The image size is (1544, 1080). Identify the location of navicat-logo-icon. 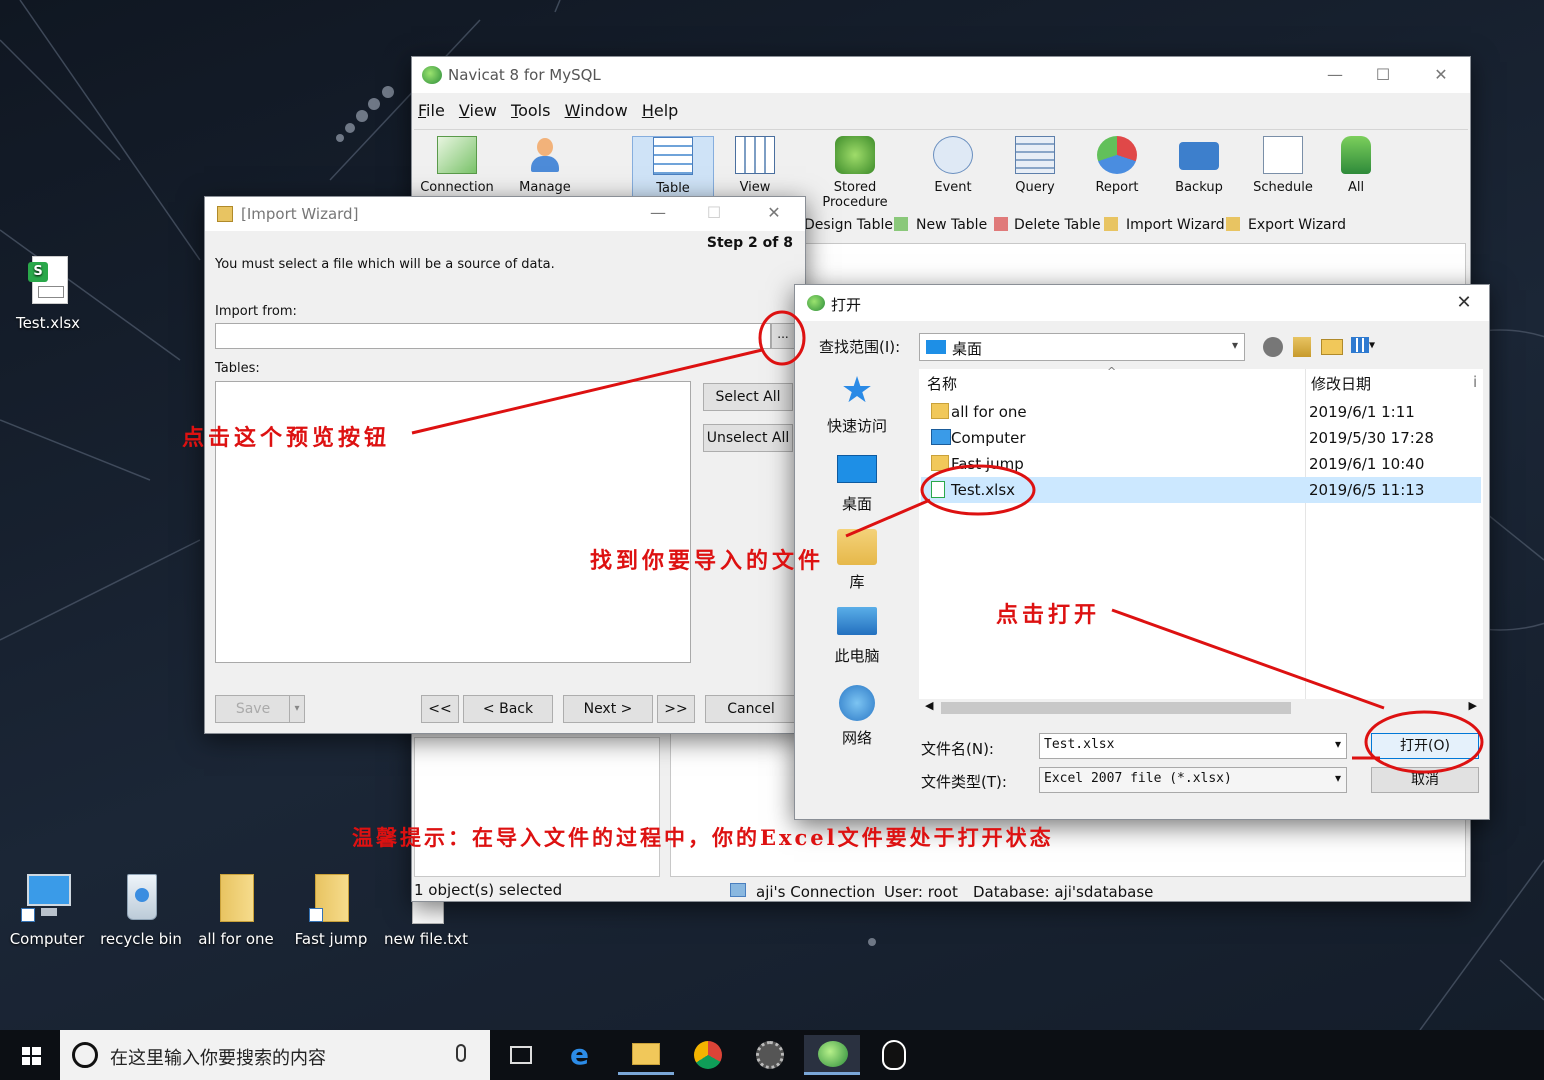
(833, 1054).